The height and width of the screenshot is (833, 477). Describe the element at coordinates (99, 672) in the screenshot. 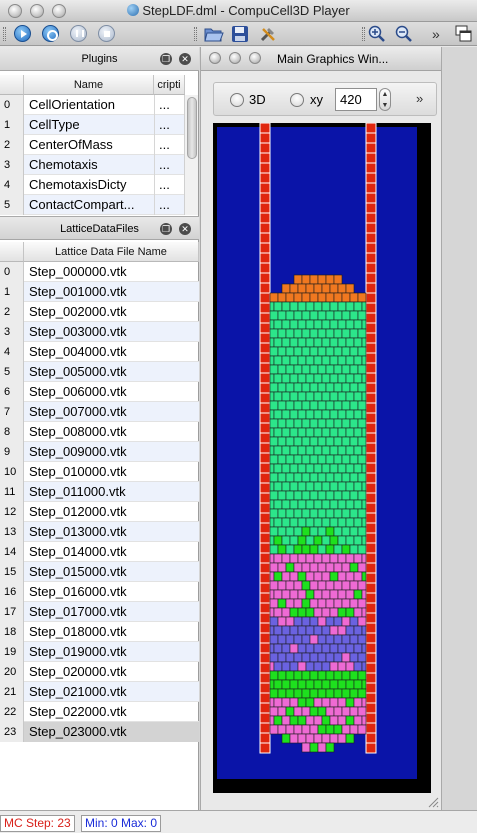

I see `lattice-file-row: 20 Step_020000.vtk` at that location.